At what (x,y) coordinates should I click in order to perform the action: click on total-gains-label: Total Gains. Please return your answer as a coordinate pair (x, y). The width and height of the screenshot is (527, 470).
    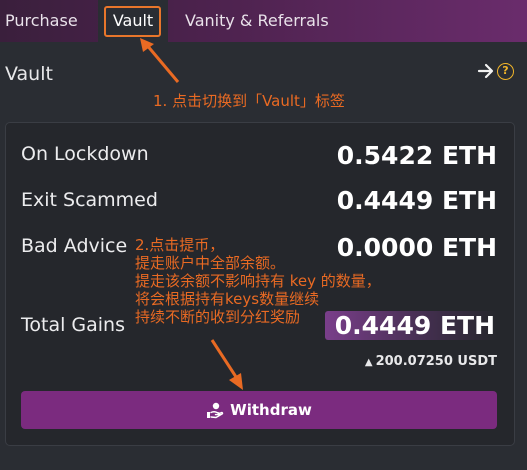
    Looking at the image, I should click on (73, 325).